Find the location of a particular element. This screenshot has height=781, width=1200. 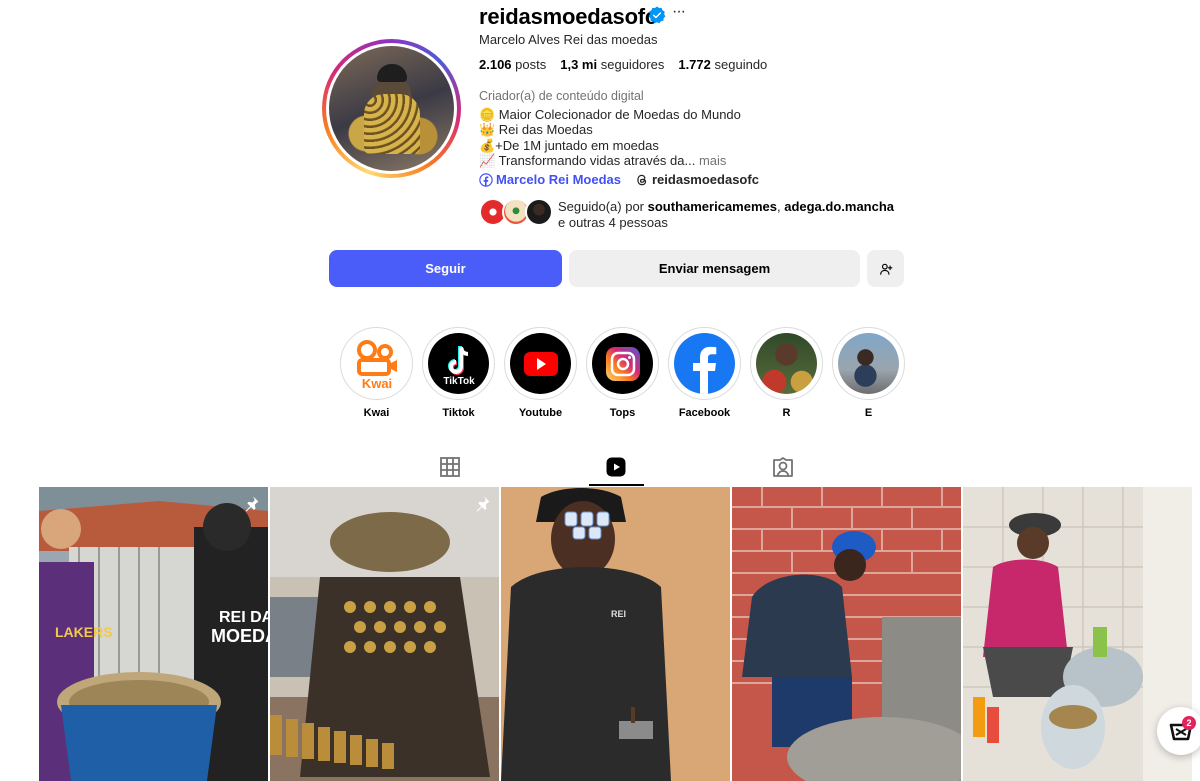

svg-text: TikTok is located at coordinates (459, 381).